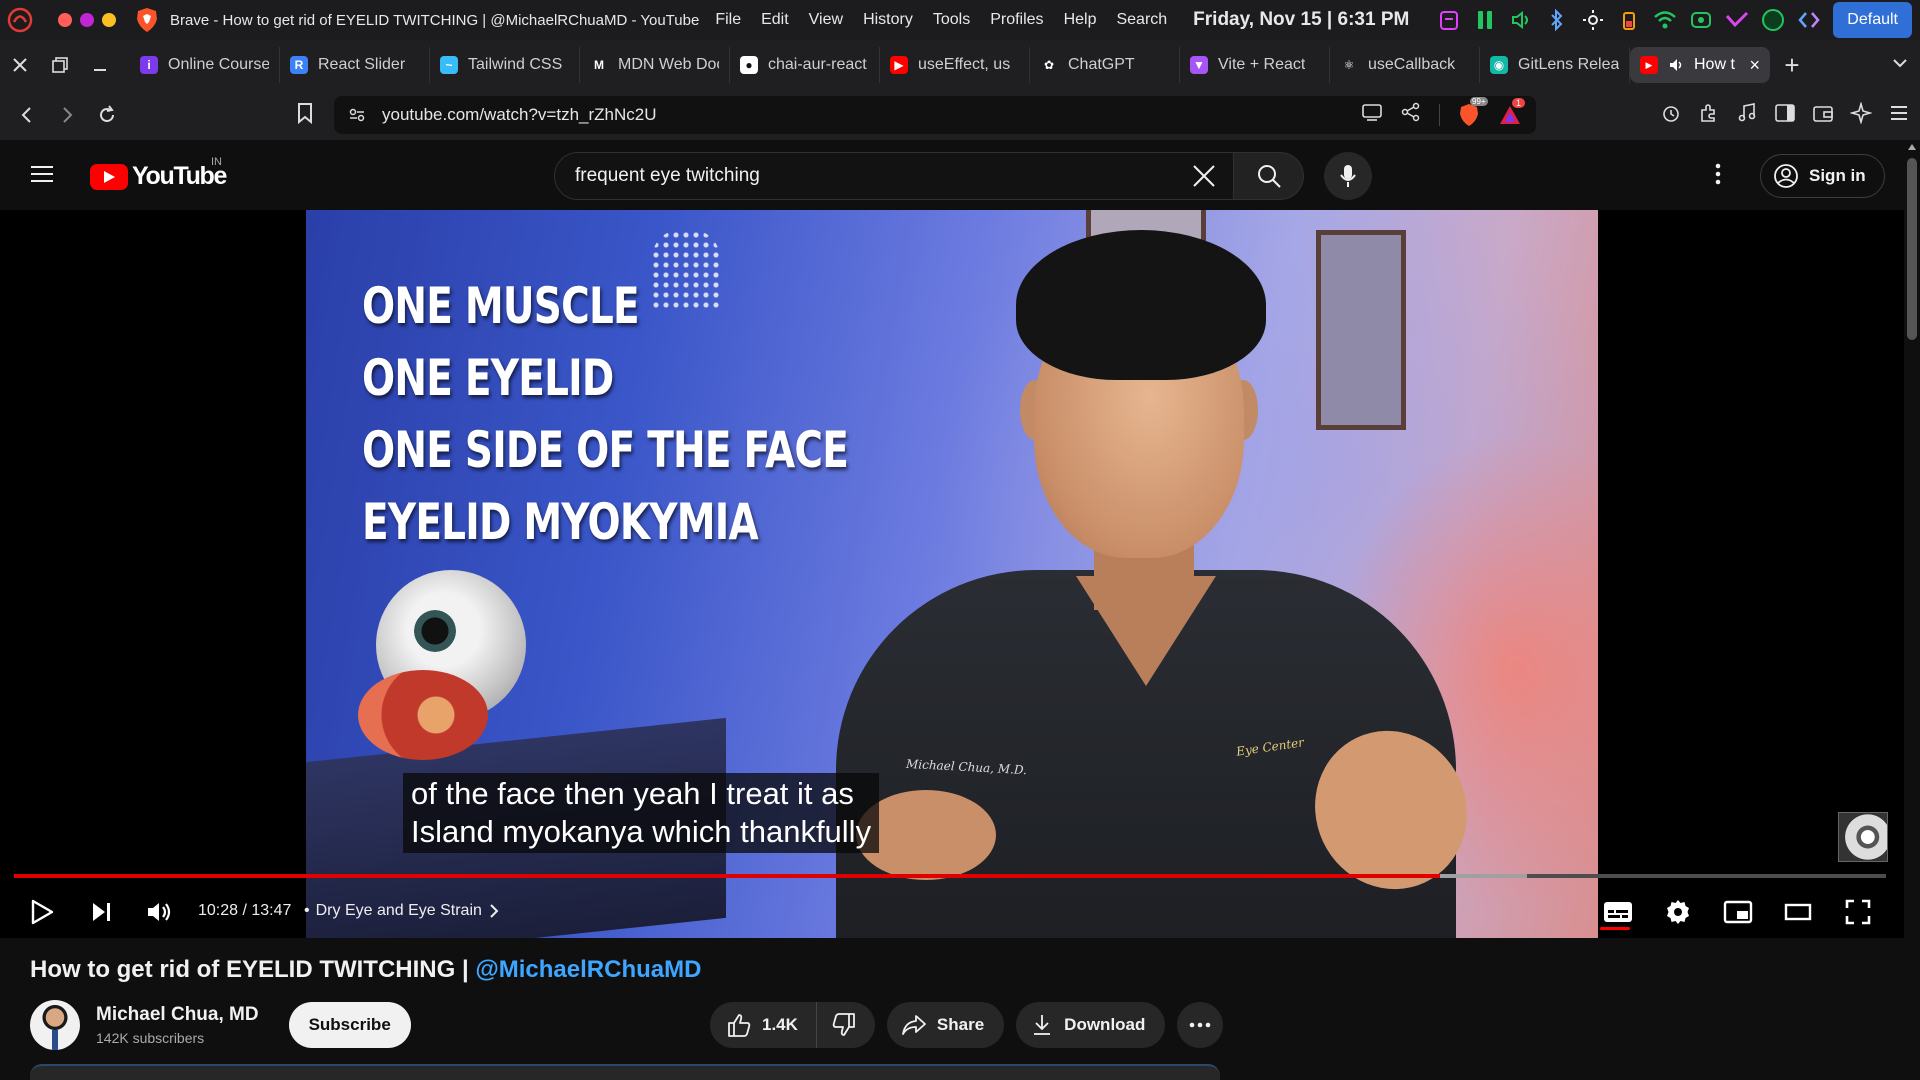  I want to click on media-icon, so click(1747, 115).